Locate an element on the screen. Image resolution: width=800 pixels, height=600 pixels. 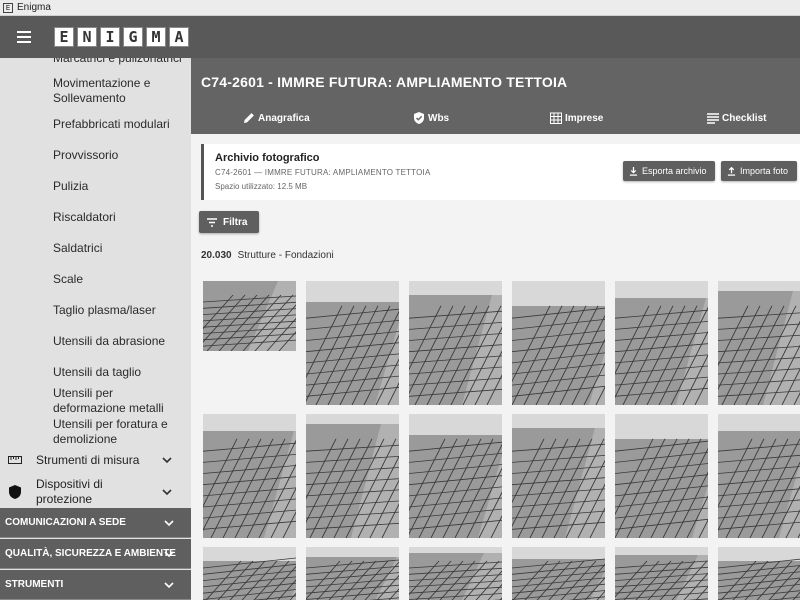
filter-icon is located at coordinates (212, 222).